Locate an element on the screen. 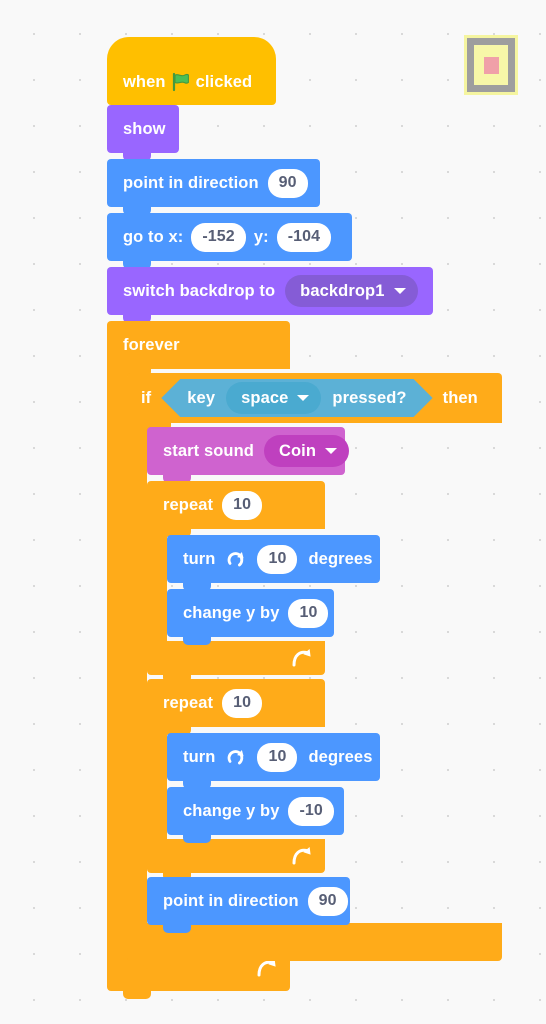  start-sound-value: Coin is located at coordinates (297, 450).